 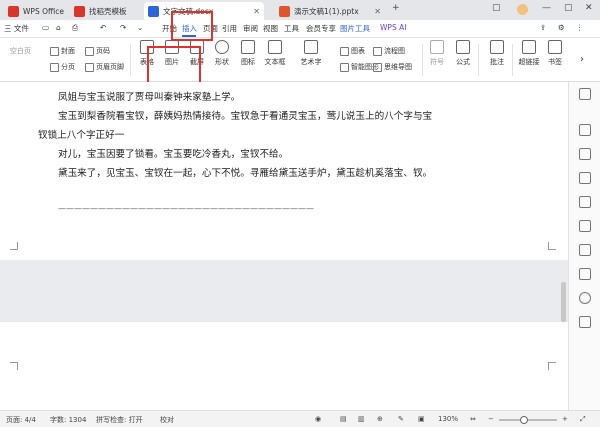 What do you see at coordinates (105, 11) in the screenshot?
I see `tab-template: 找稻壳模板` at bounding box center [105, 11].